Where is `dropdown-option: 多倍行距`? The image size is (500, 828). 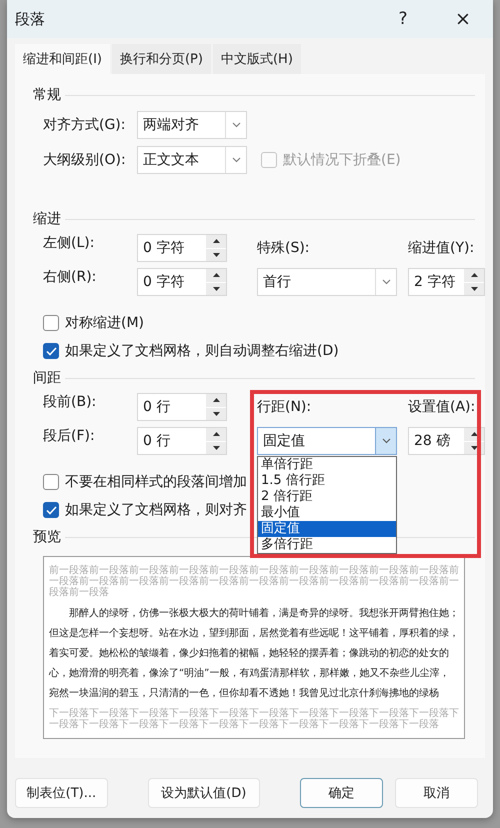 dropdown-option: 多倍行距 is located at coordinates (327, 545).